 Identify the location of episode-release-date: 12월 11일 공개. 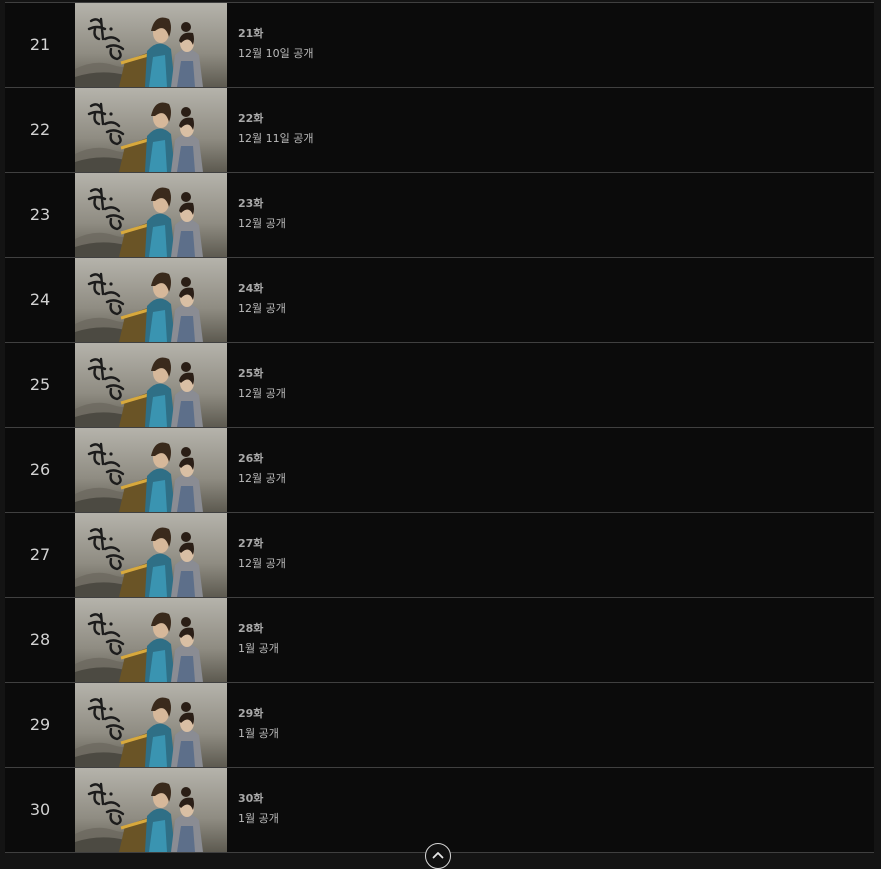
(276, 138).